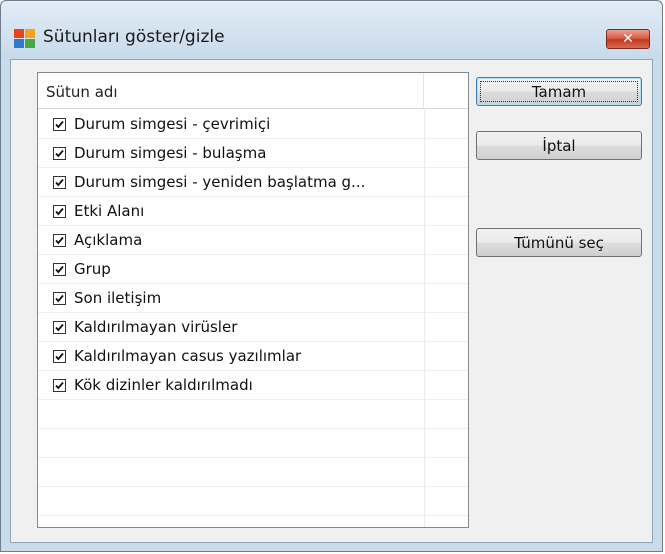 This screenshot has height=554, width=665. What do you see at coordinates (331, 30) in the screenshot?
I see `title-bar: Sütunları göster/gizle ✕` at bounding box center [331, 30].